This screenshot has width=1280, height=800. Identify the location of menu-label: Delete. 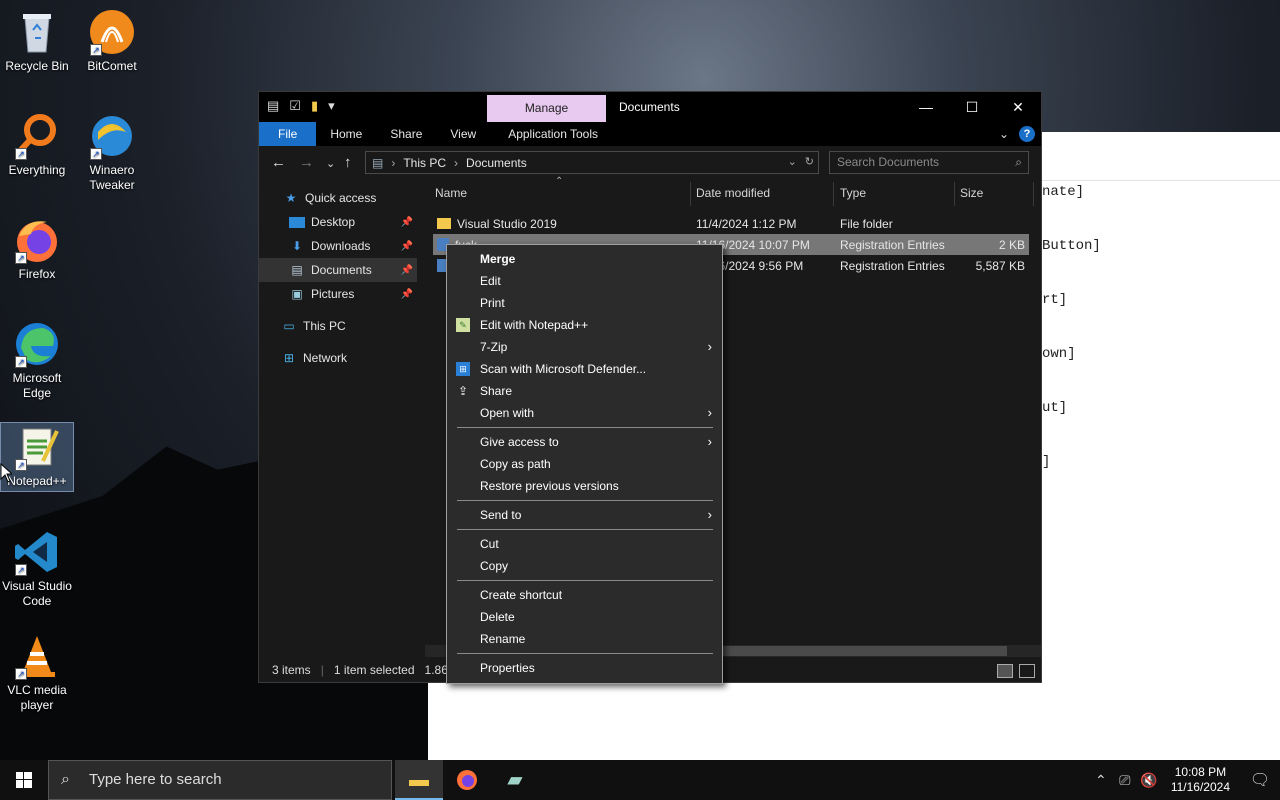
(497, 617).